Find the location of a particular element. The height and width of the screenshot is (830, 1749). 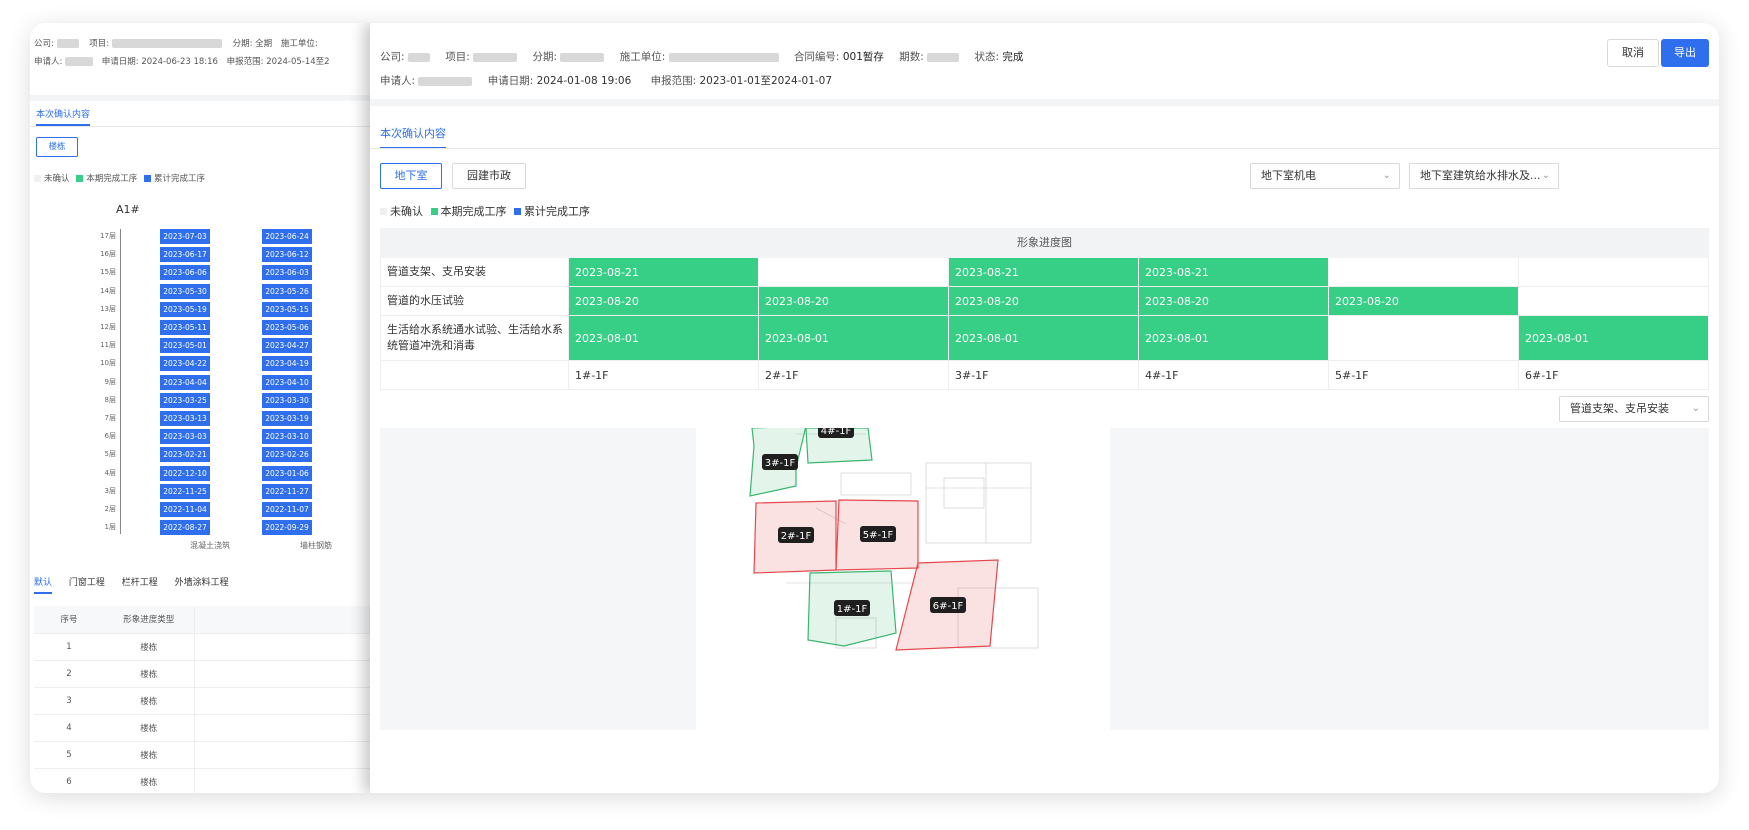

building-tag-label: 1#-1F is located at coordinates (852, 609).